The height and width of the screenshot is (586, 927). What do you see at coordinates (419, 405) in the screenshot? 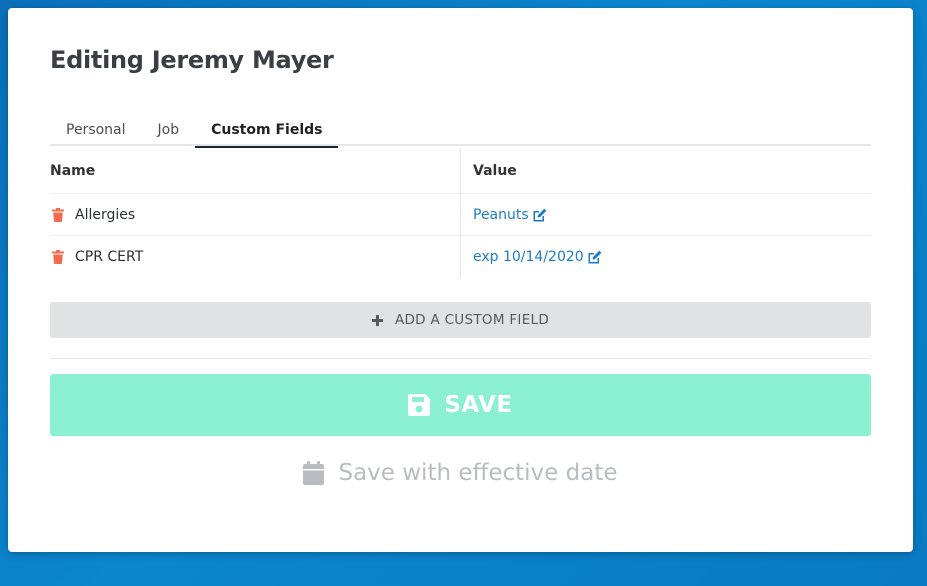
I see `floppy-disk-icon` at bounding box center [419, 405].